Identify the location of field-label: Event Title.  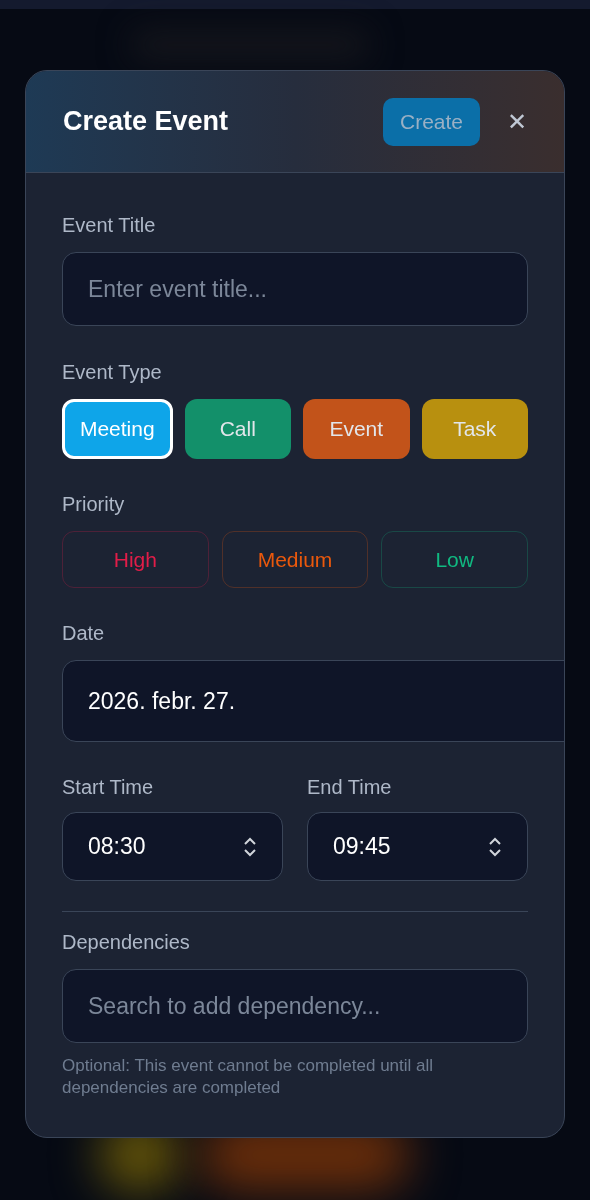
(109, 225).